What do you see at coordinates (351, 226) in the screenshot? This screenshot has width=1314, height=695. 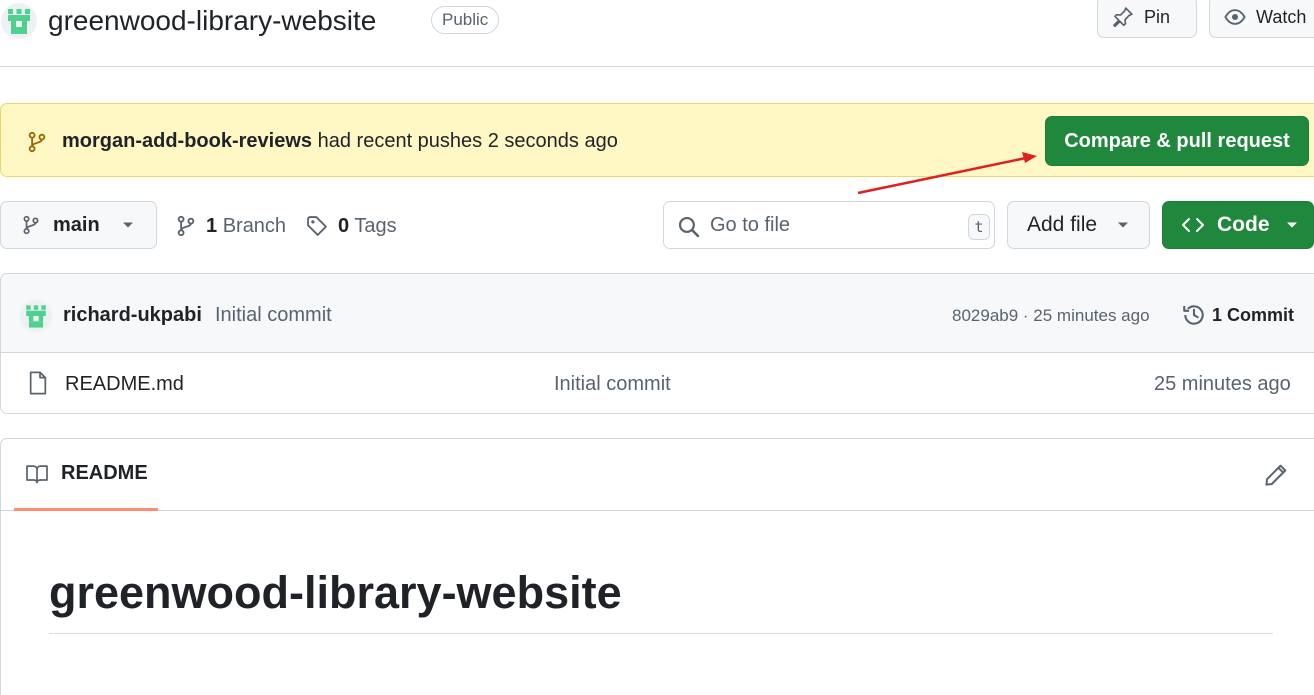 I see `tags-link: 0 Tags` at bounding box center [351, 226].